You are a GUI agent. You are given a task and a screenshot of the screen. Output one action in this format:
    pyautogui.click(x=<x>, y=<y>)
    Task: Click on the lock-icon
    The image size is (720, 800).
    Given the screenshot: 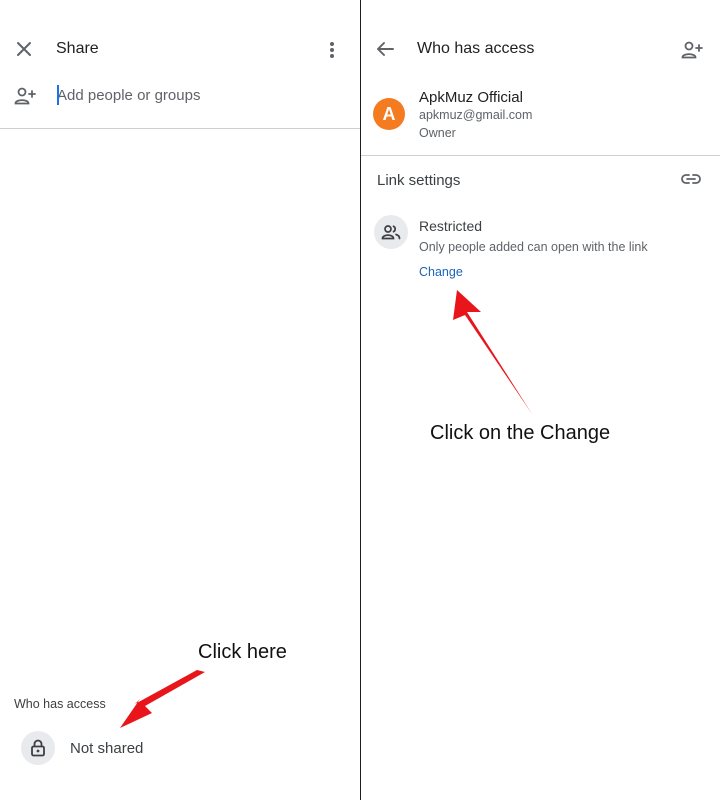 What is the action you would take?
    pyautogui.click(x=38, y=748)
    